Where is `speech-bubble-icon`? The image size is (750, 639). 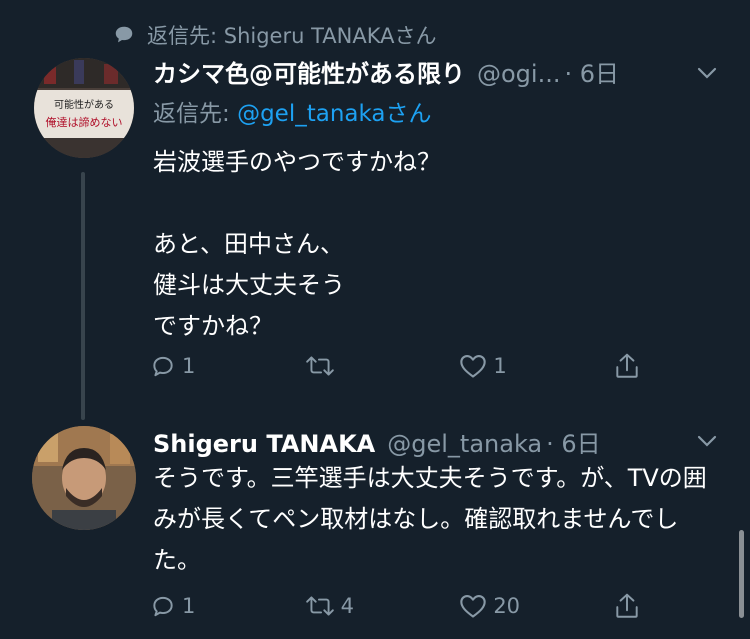 speech-bubble-icon is located at coordinates (124, 34).